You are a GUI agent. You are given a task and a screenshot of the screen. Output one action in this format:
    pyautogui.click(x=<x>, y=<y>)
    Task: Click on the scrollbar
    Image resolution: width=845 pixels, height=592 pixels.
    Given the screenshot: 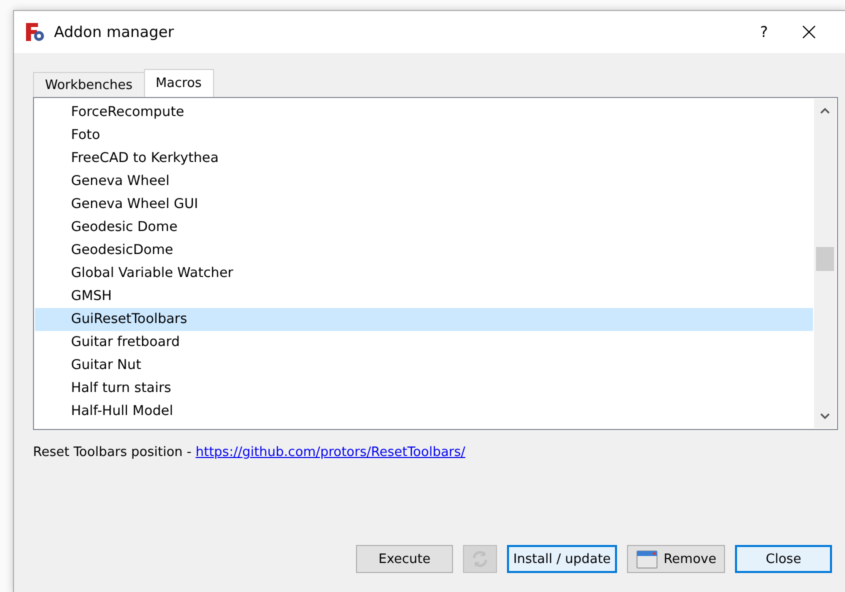 What is the action you would take?
    pyautogui.click(x=824, y=263)
    